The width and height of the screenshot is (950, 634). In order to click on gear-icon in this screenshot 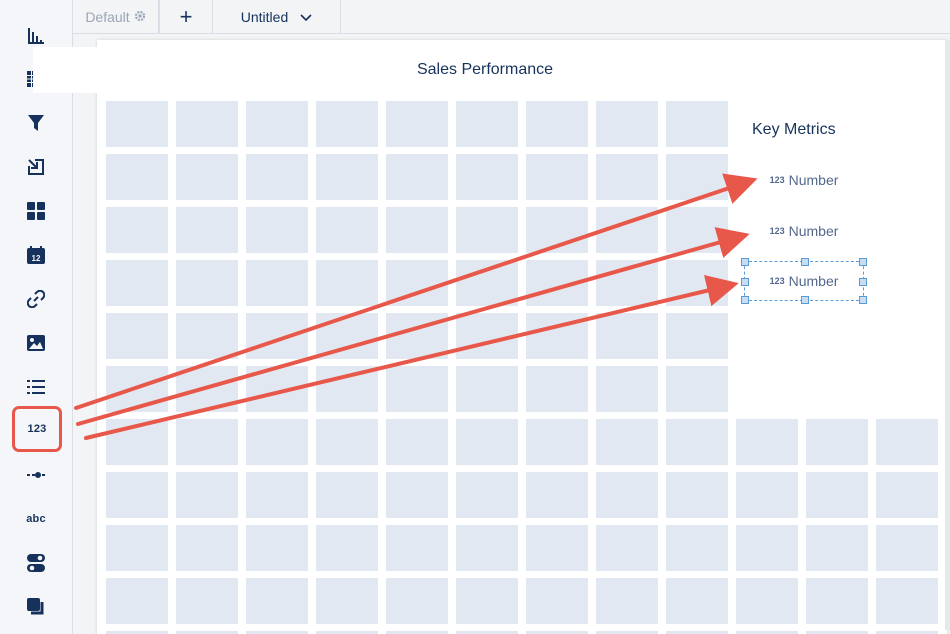, I will do `click(140, 17)`.